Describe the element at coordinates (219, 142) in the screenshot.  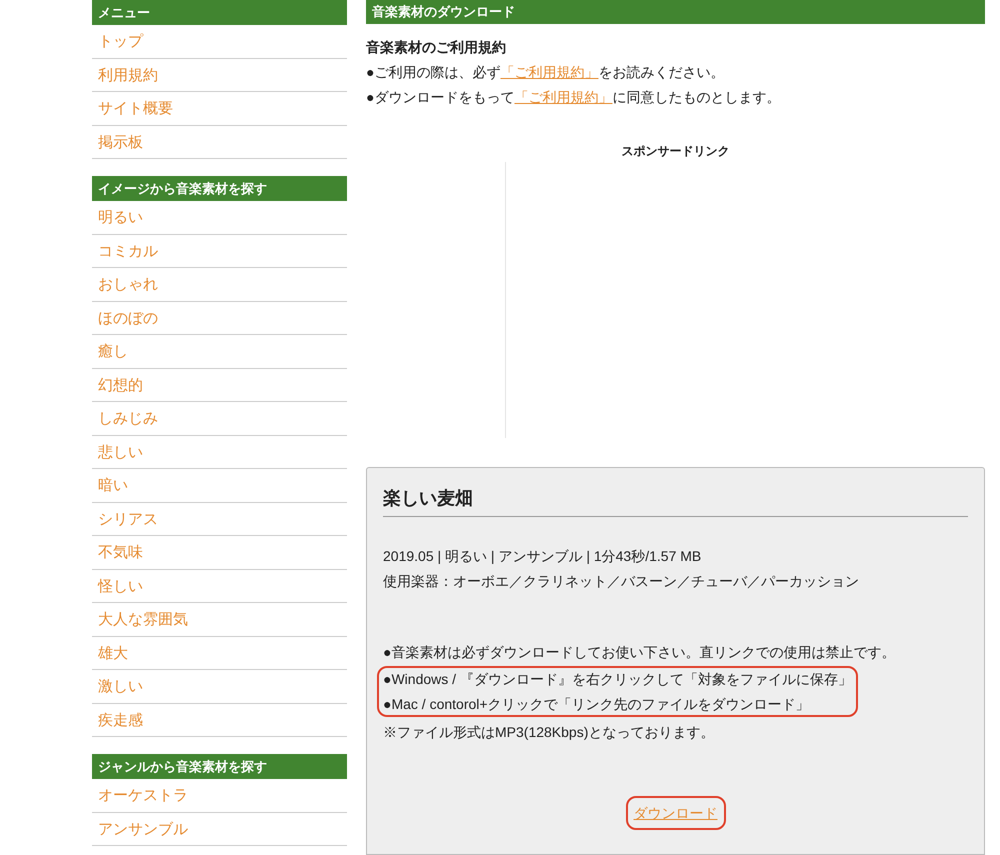
I see `sidebar-link: 掲示板` at that location.